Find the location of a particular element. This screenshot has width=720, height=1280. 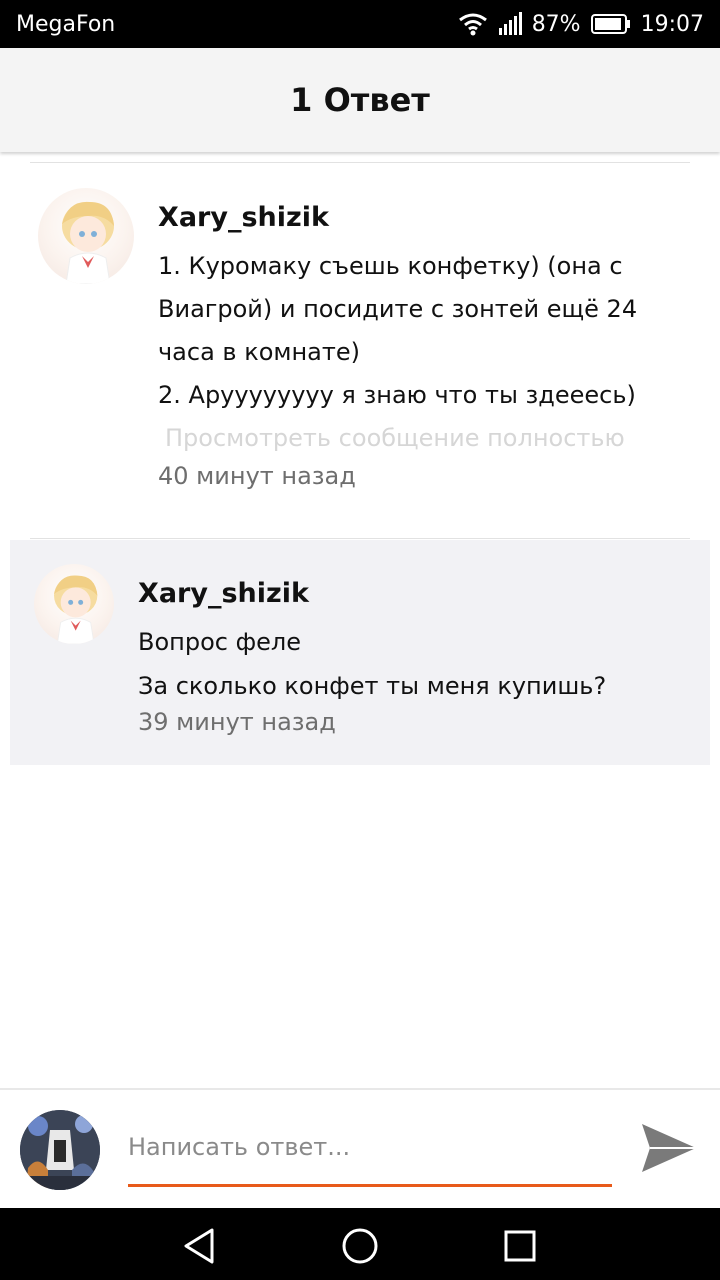

reply-input-underline is located at coordinates (370, 1185).